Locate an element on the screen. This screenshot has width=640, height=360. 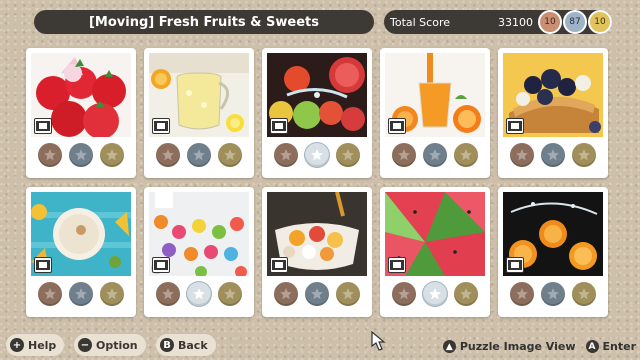
score-label: Total Score is located at coordinates (420, 22).